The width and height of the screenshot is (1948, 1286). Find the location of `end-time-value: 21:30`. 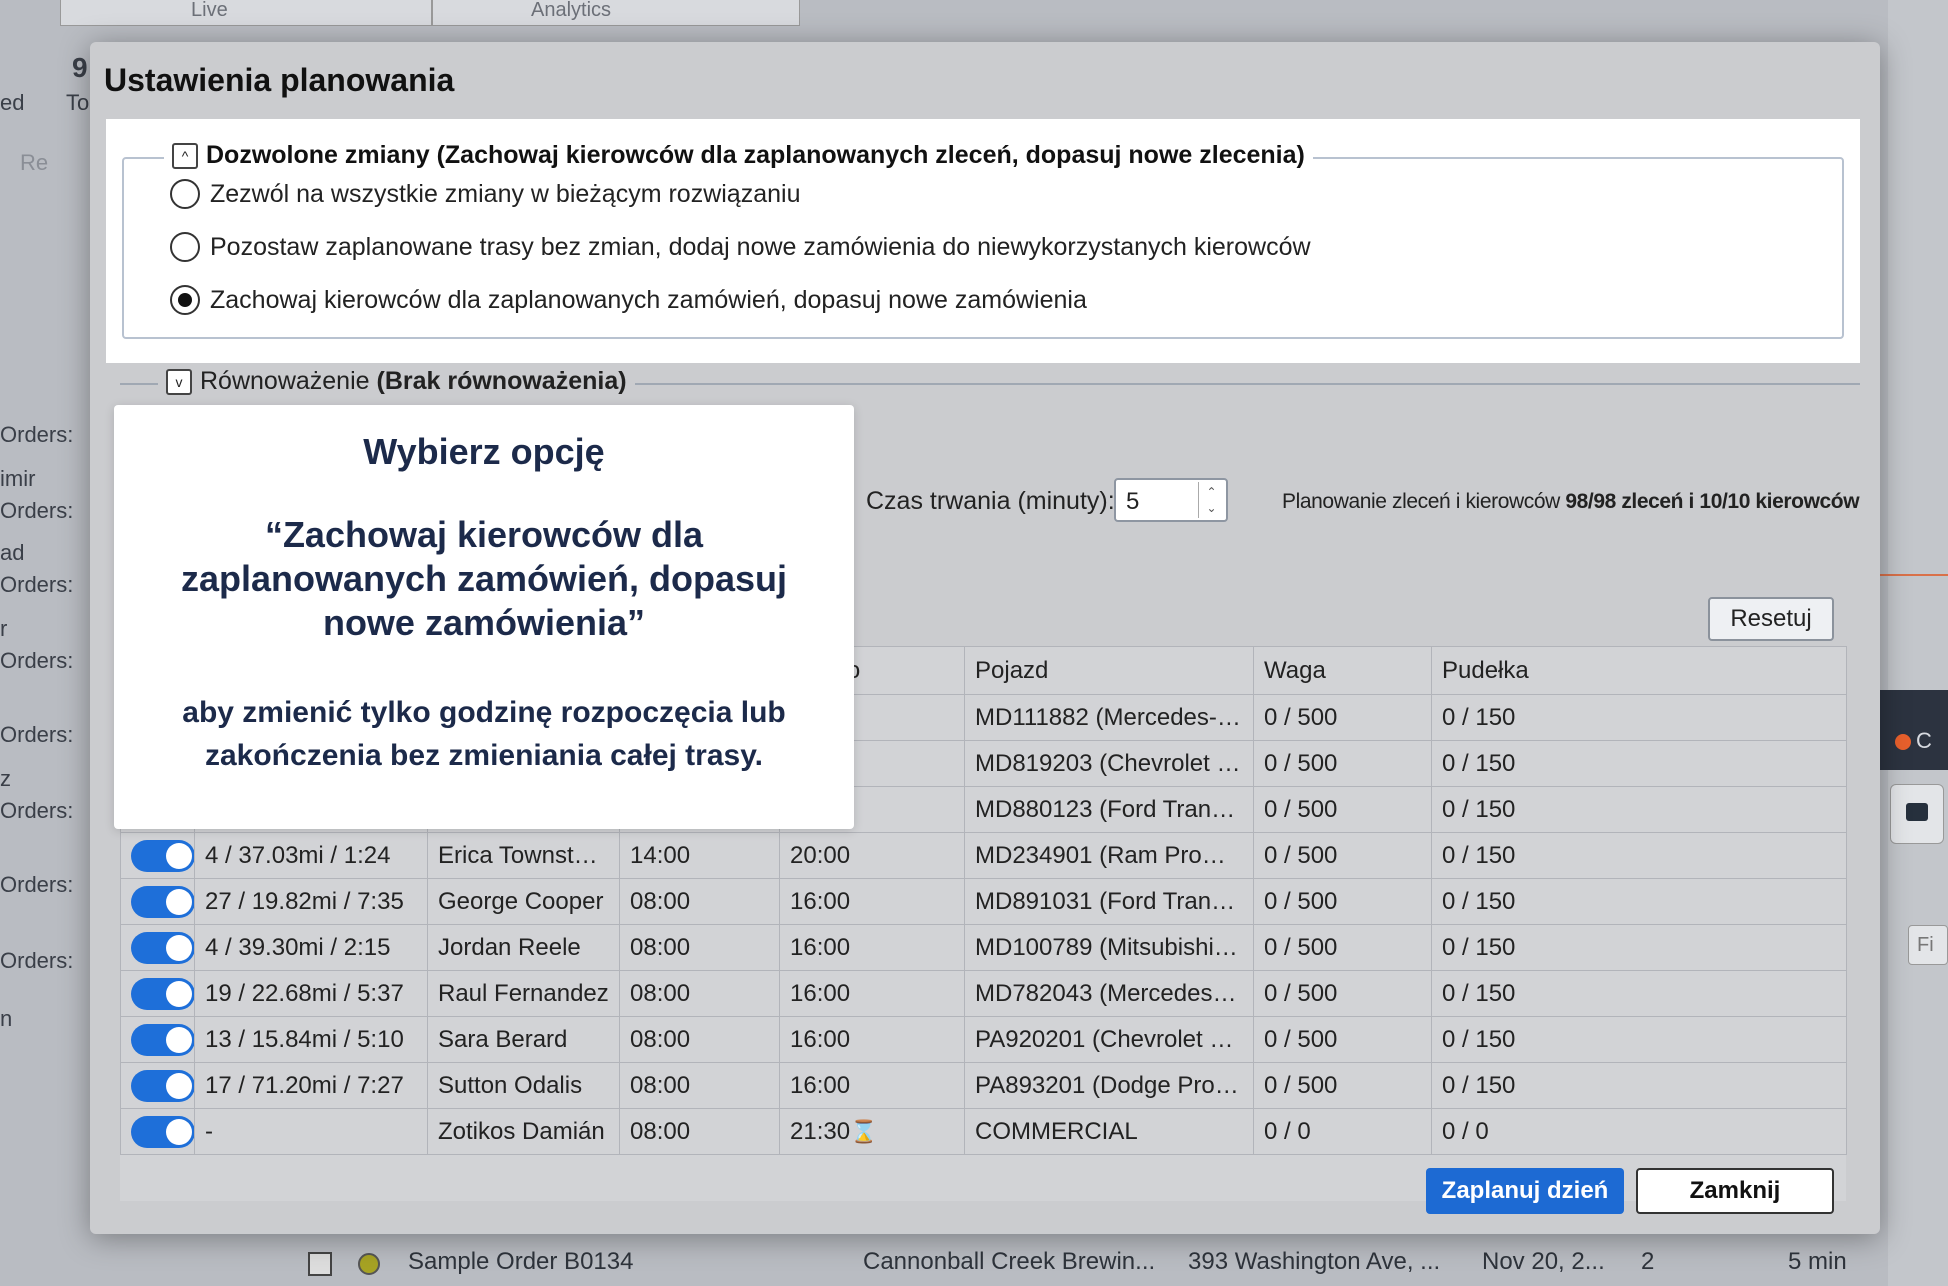

end-time-value: 21:30 is located at coordinates (820, 1131).